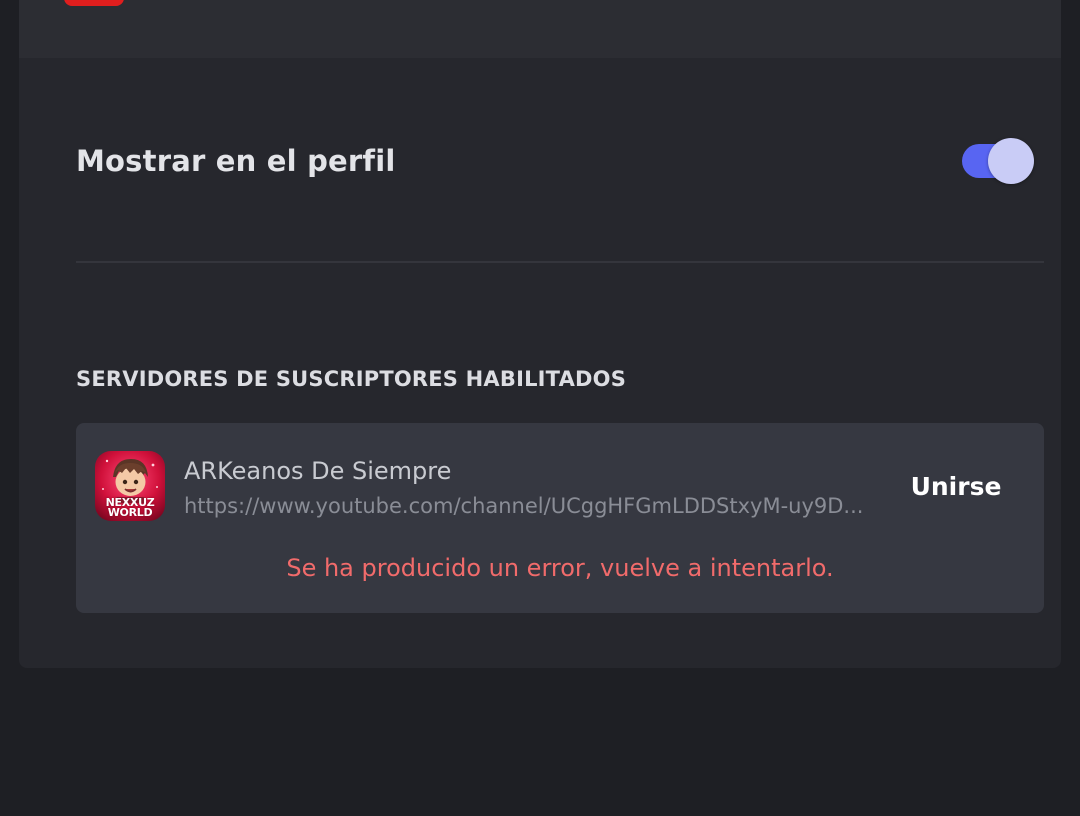 This screenshot has width=1080, height=816. I want to click on show-on-profile-row: Mostrar en el perfil, so click(560, 163).